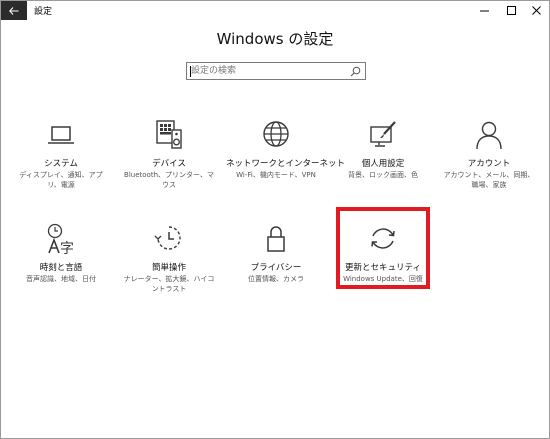 Image resolution: width=550 pixels, height=439 pixels. I want to click on tile-description: 位置情報、カメラ, so click(276, 279).